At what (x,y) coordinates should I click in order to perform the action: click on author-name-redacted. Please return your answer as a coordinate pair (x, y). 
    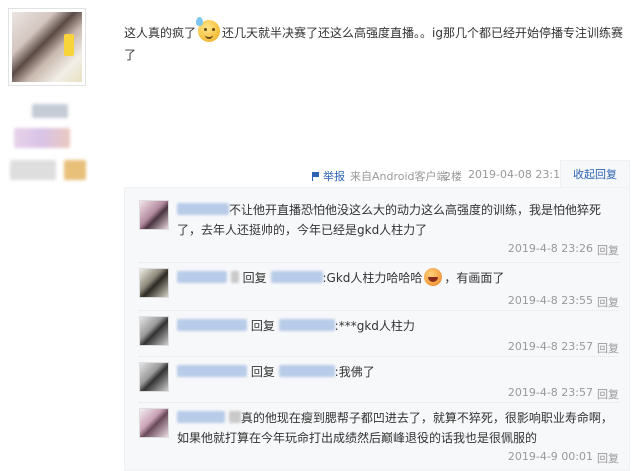
    Looking at the image, I should click on (50, 111).